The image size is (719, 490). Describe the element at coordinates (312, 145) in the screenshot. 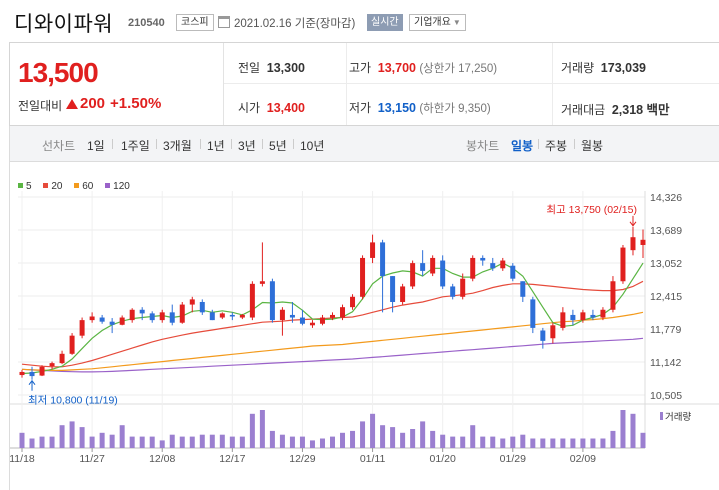

I see `period-10y: 10년` at that location.